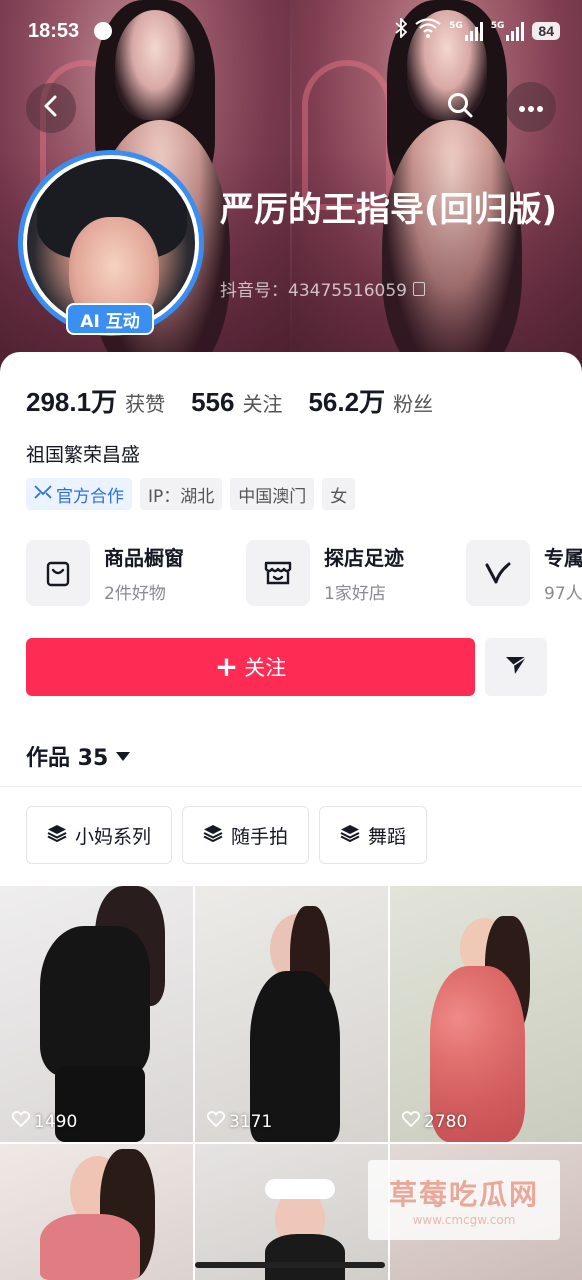 This screenshot has height=1280, width=582. Describe the element at coordinates (428, 30) in the screenshot. I see `wifi-icon` at that location.